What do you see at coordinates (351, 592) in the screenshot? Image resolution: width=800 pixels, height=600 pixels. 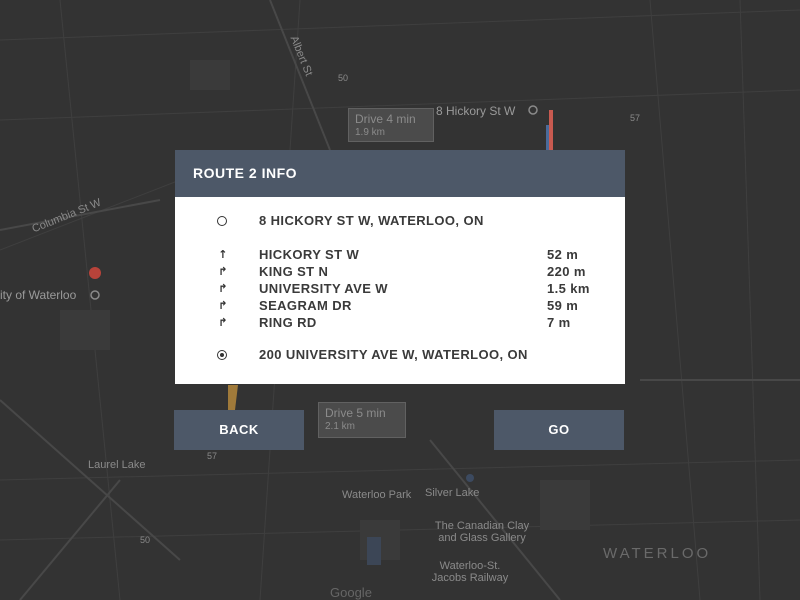 I see `map-attribution: Google` at bounding box center [351, 592].